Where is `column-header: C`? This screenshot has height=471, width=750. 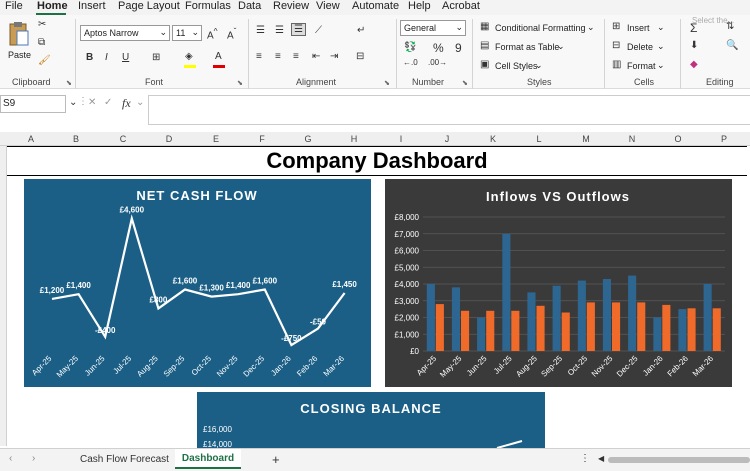 column-header: C is located at coordinates (123, 139).